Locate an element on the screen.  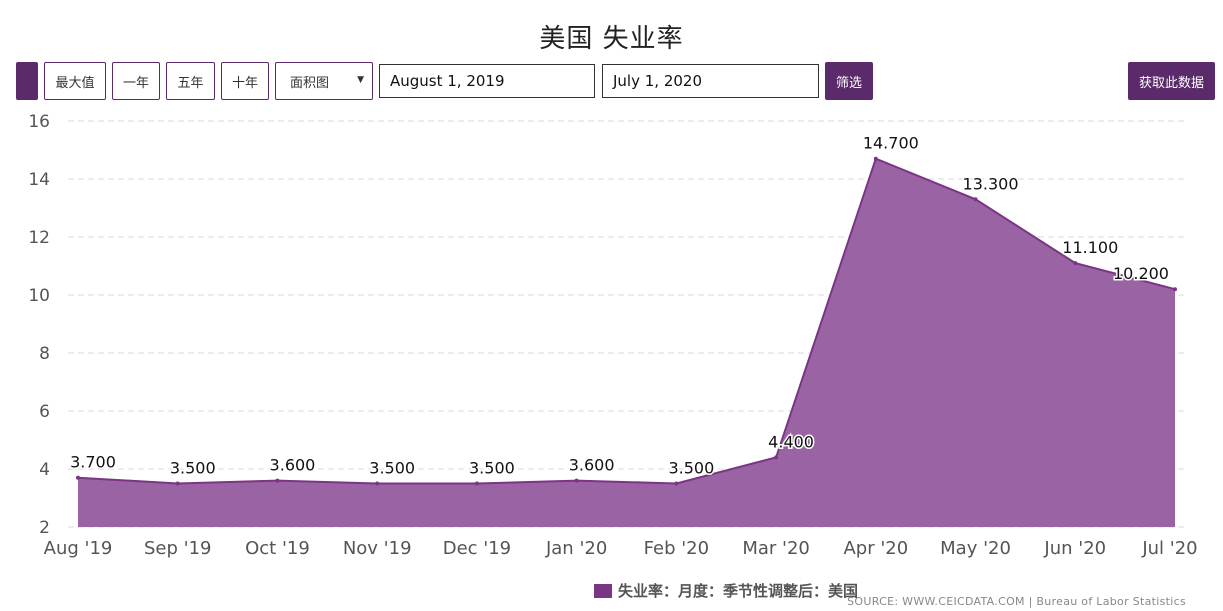
one-year-button: 一年 is located at coordinates (136, 81).